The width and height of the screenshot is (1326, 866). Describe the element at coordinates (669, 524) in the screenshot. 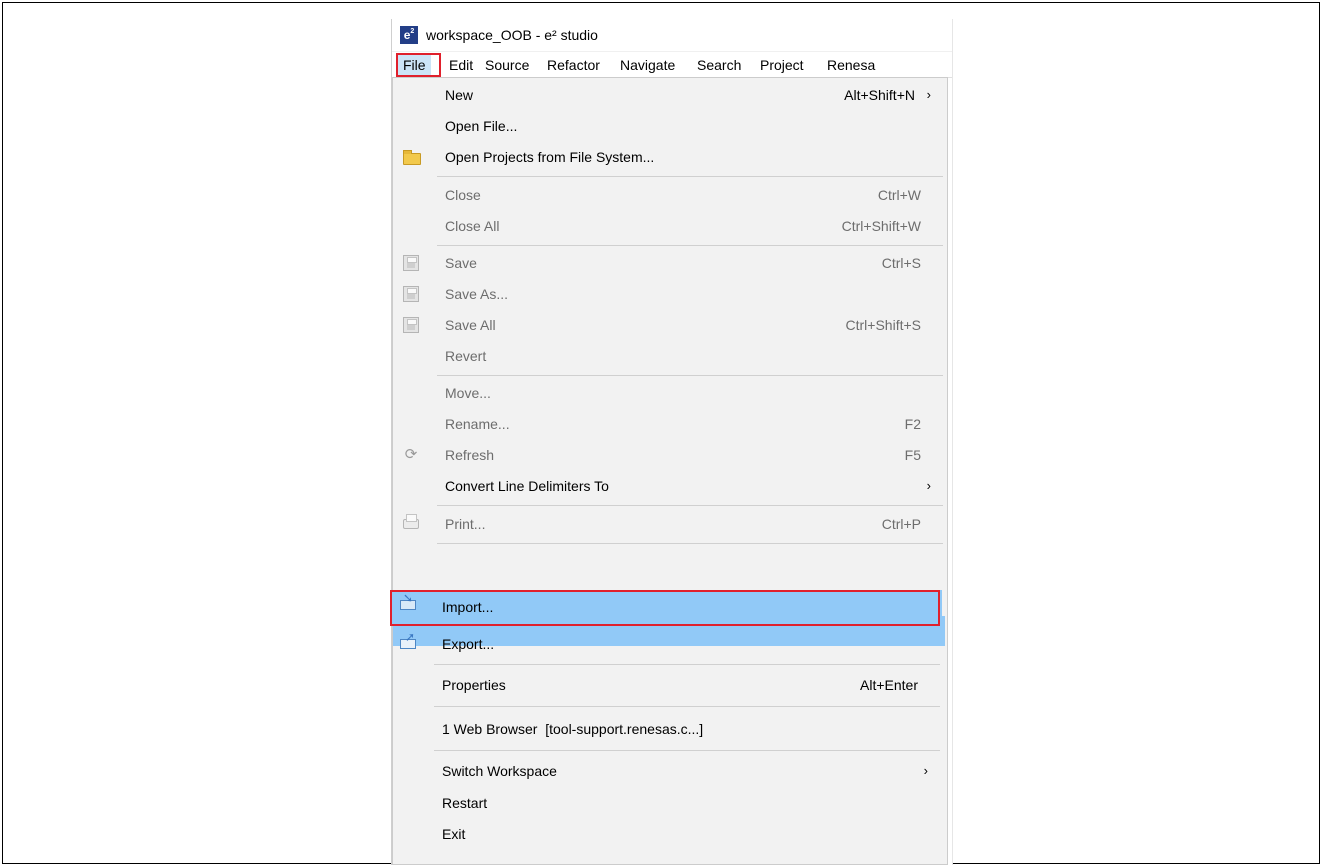

I see `menu-item-print: Print... Ctrl+P` at that location.